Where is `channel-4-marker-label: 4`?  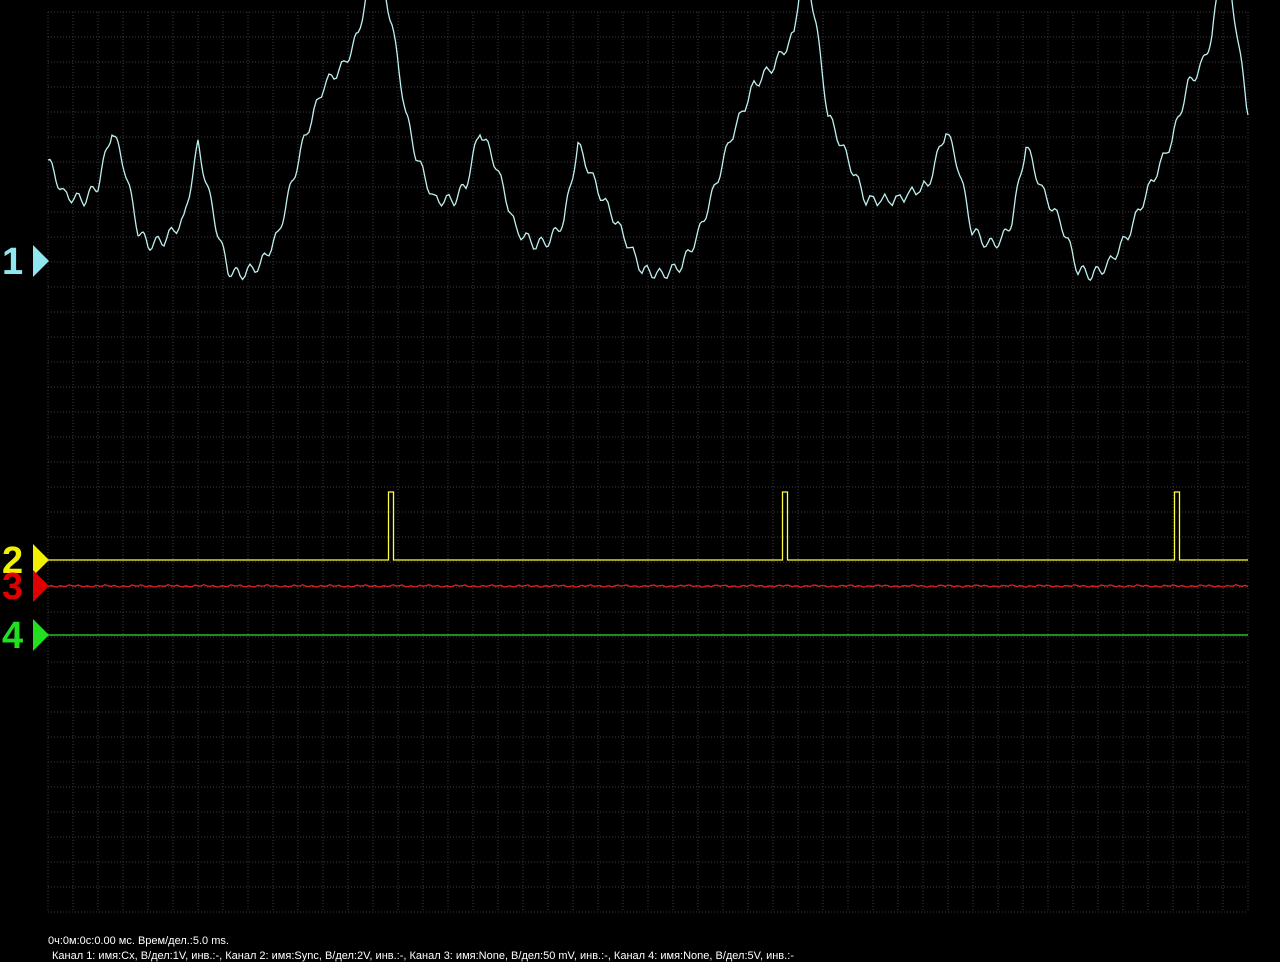
channel-4-marker-label: 4 is located at coordinates (12, 636).